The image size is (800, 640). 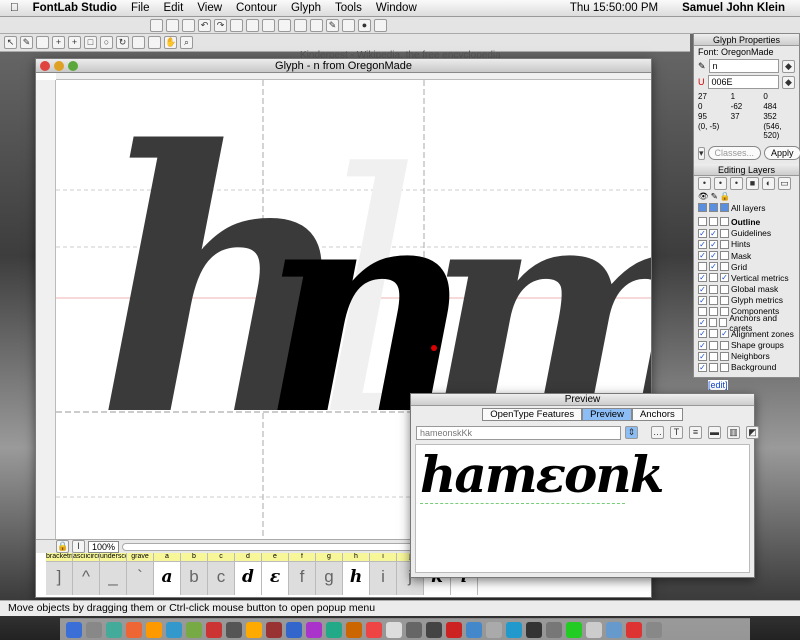 I want to click on tab-preview: Preview, so click(x=607, y=414).